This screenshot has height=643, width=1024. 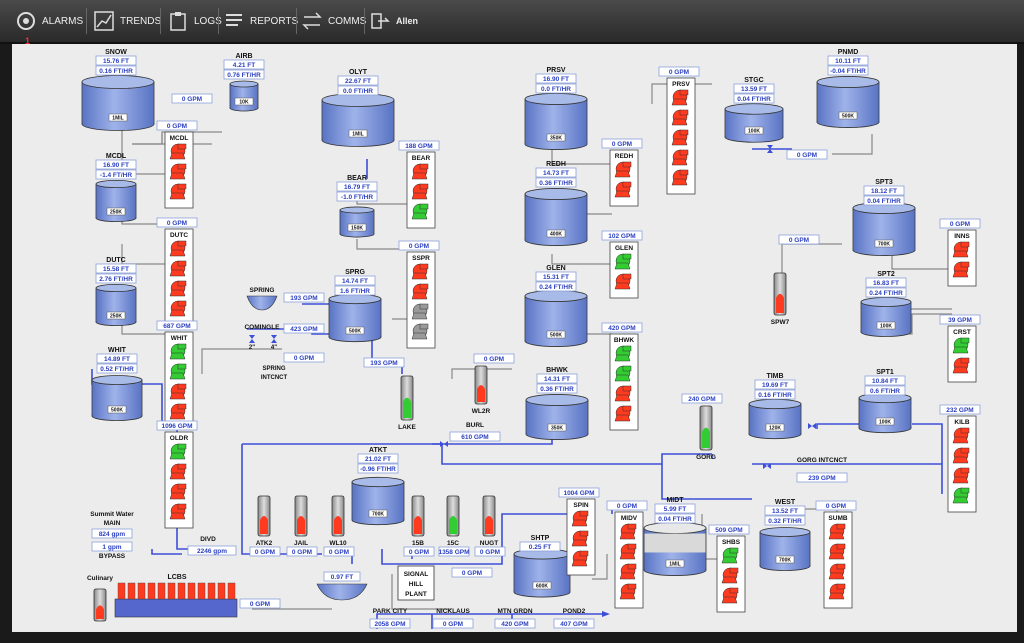 I want to click on logout-icon, so click(x=380, y=21).